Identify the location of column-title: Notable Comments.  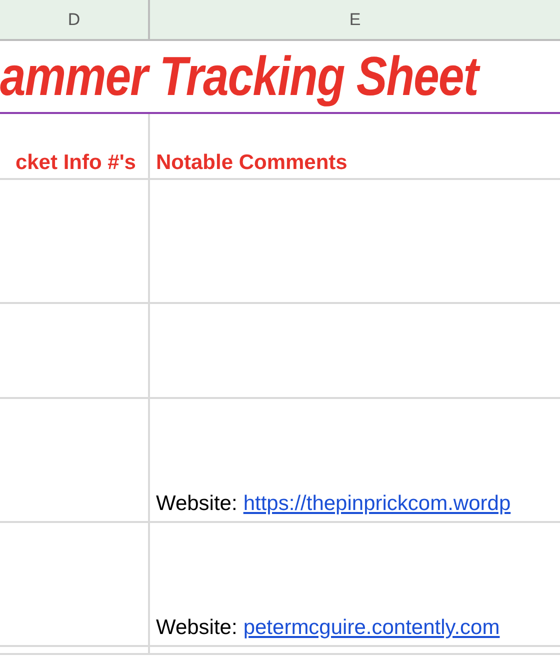
(252, 162).